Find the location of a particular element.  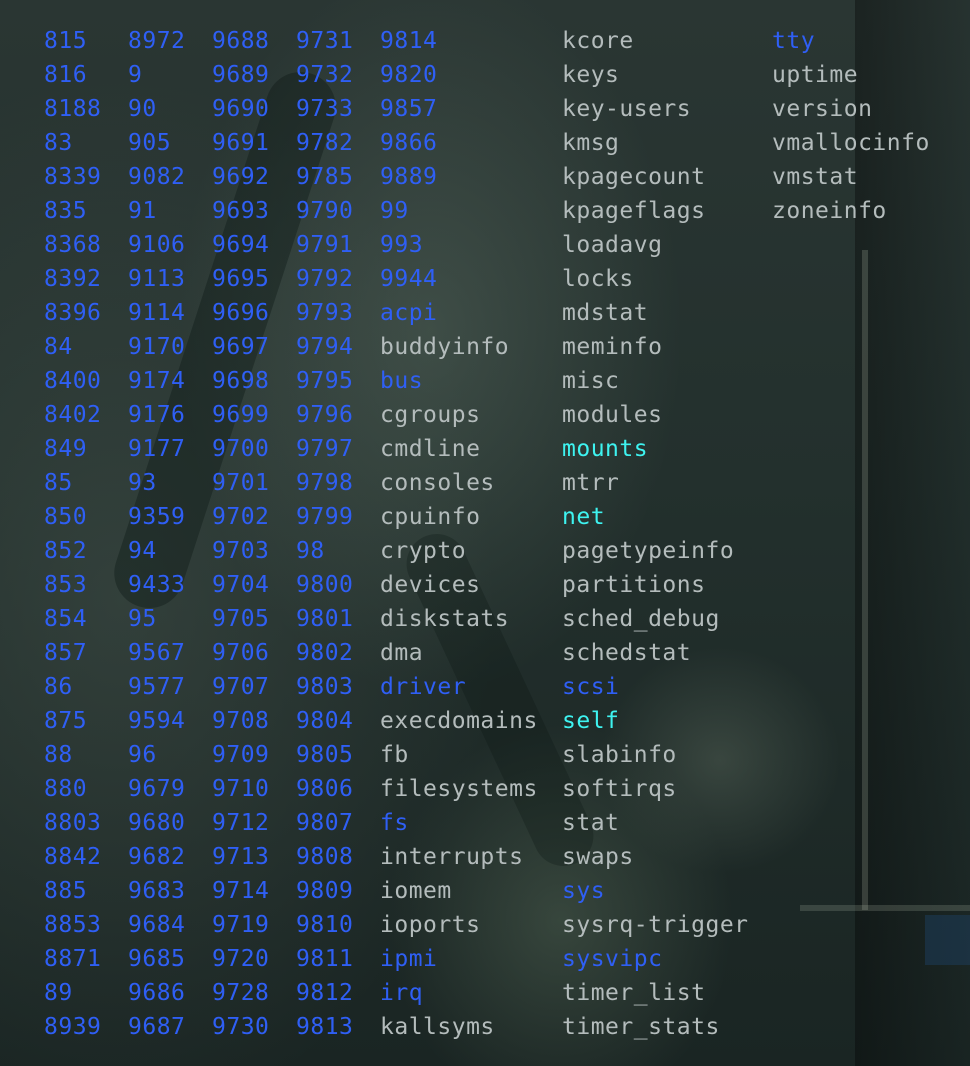

listing-entry-directory: 9714 is located at coordinates (241, 891).